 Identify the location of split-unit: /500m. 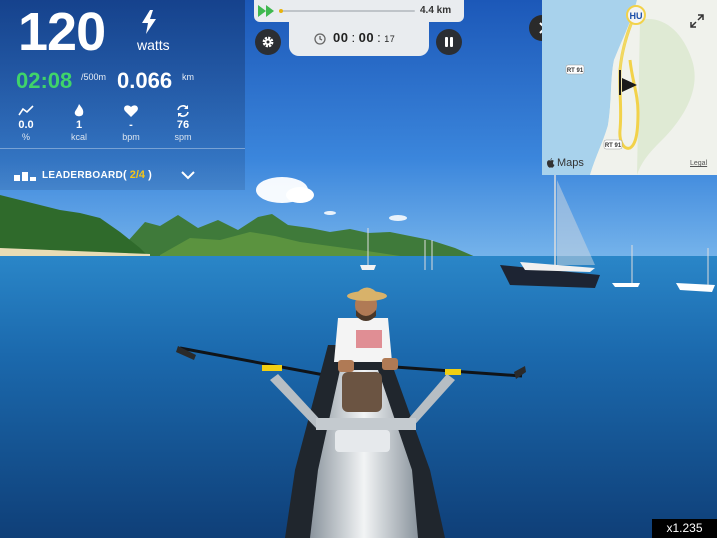
(93, 77).